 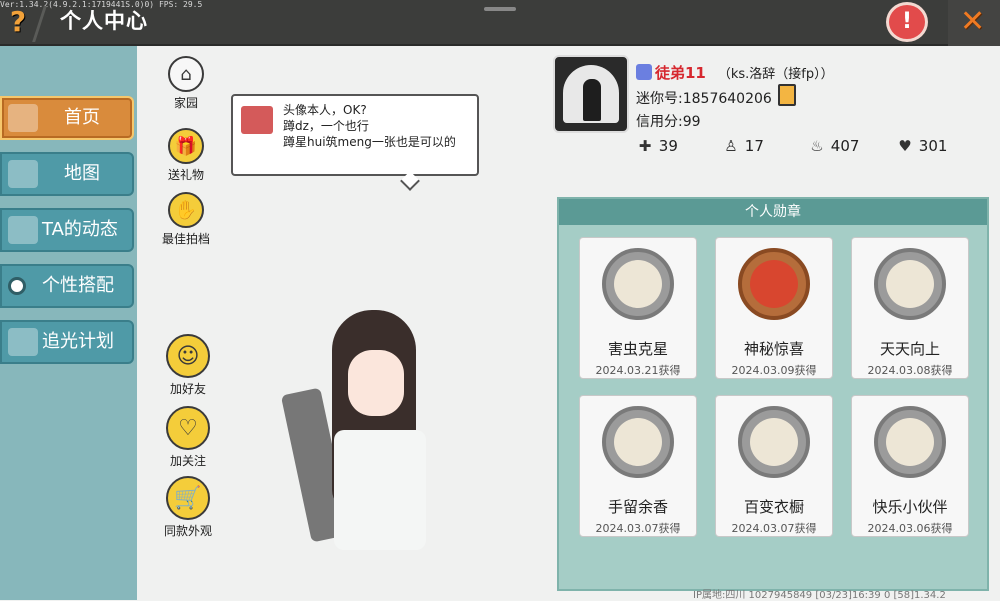 What do you see at coordinates (774, 370) in the screenshot?
I see `medal-date: 2024.03.09获得` at bounding box center [774, 370].